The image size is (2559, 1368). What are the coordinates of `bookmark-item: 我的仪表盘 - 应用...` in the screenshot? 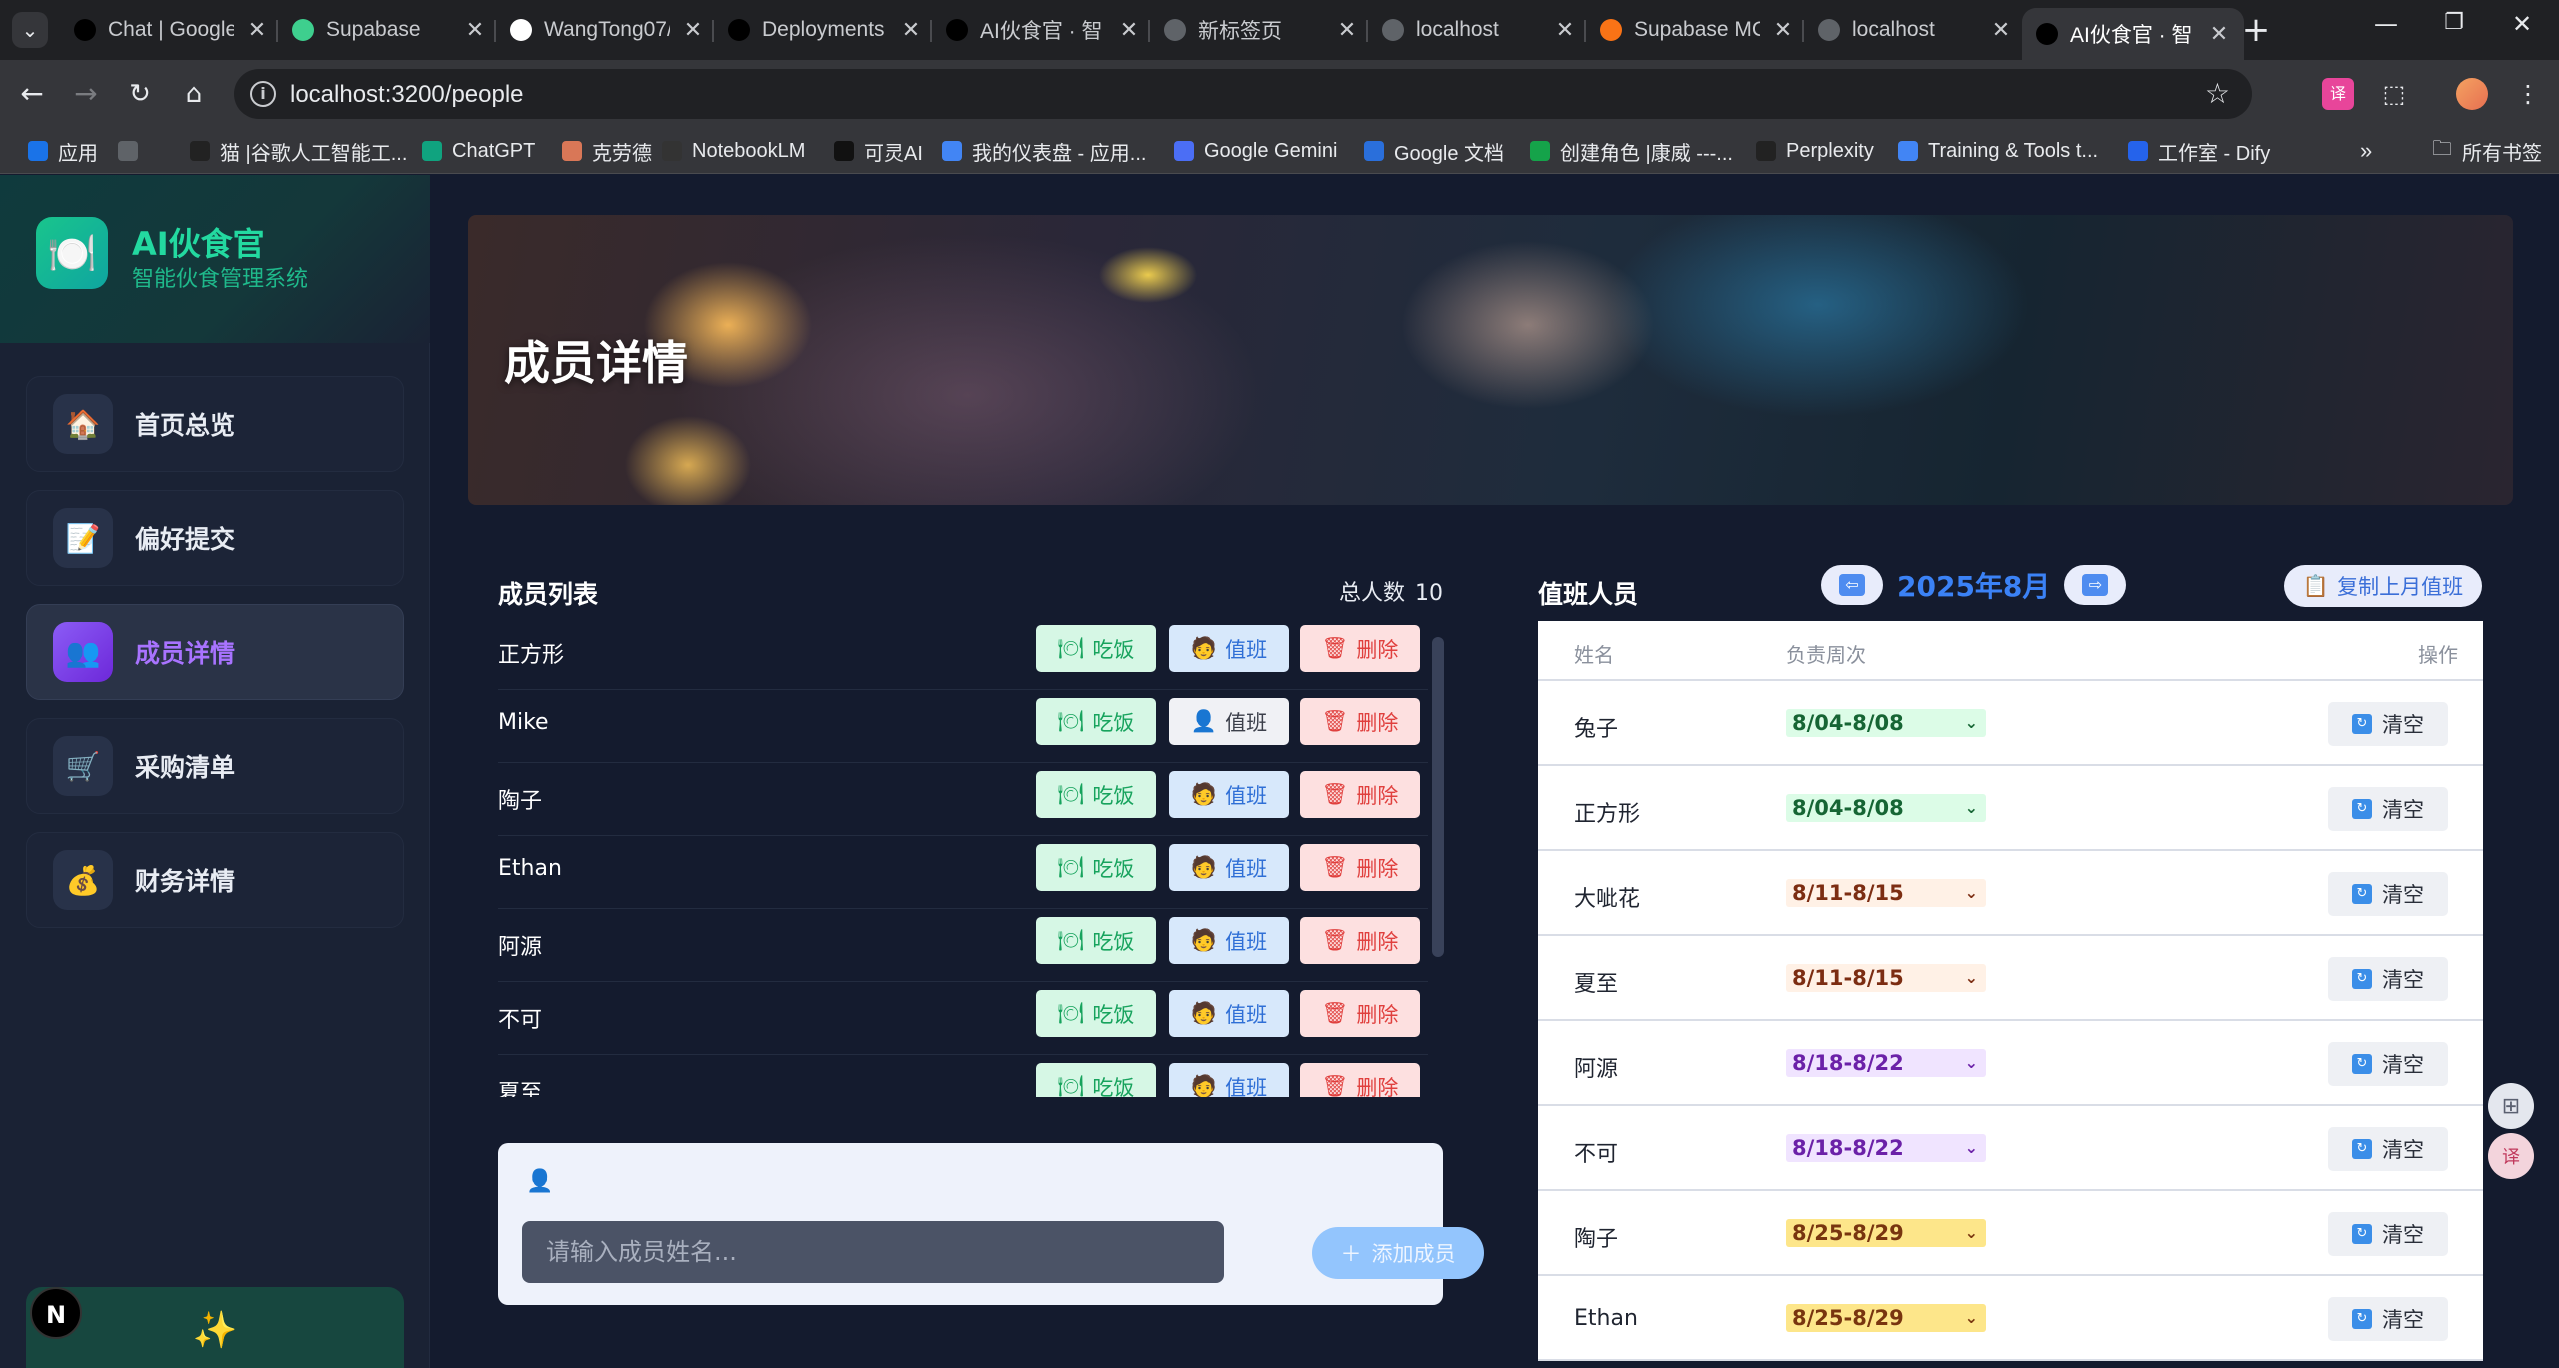 It's located at (1044, 151).